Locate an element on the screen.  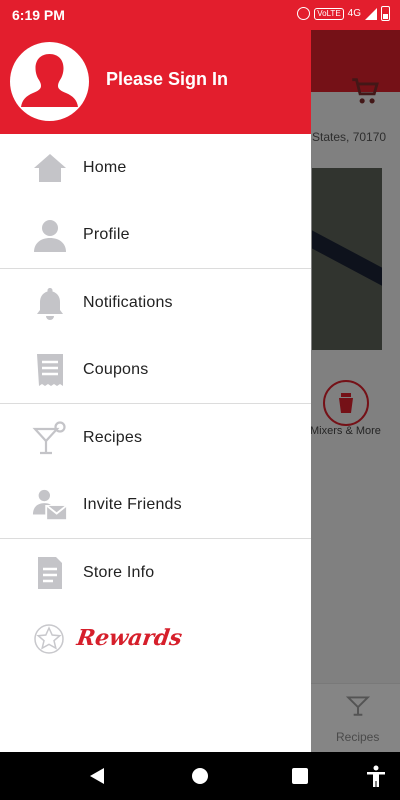
default-avatar-icon is located at coordinates (49, 80).